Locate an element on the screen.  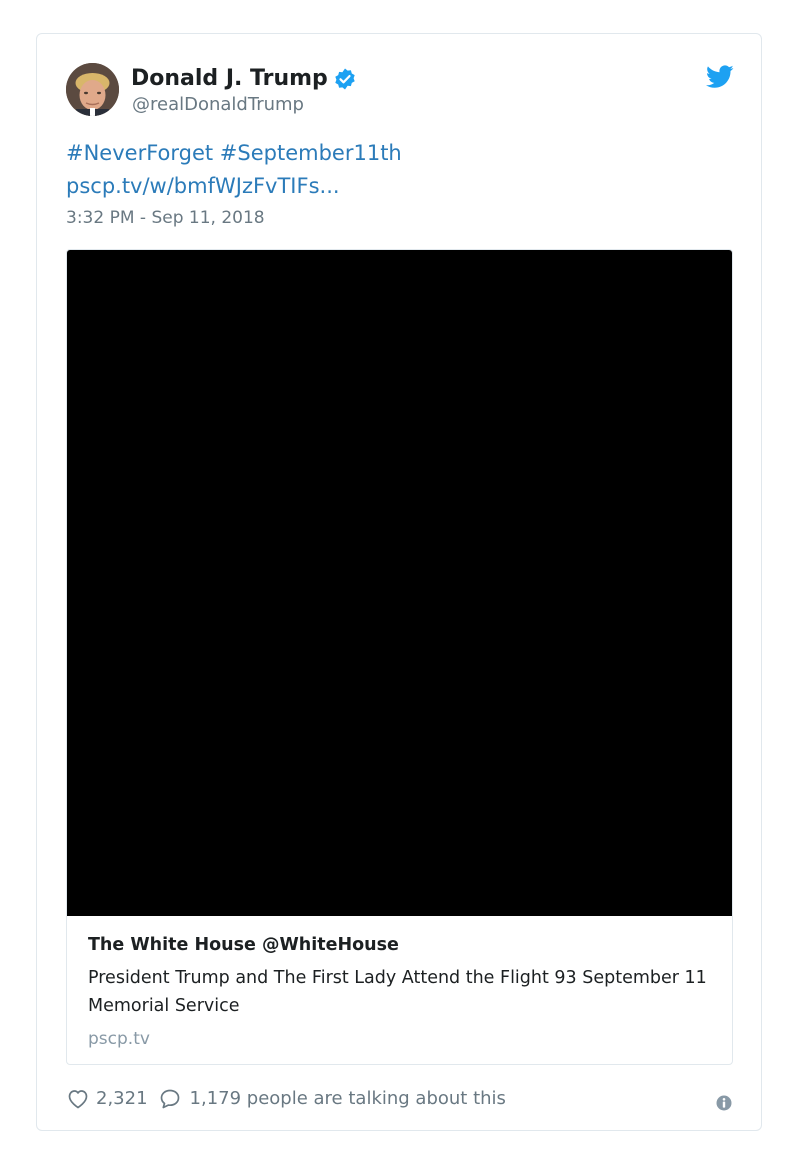
author-avatar is located at coordinates (92, 89).